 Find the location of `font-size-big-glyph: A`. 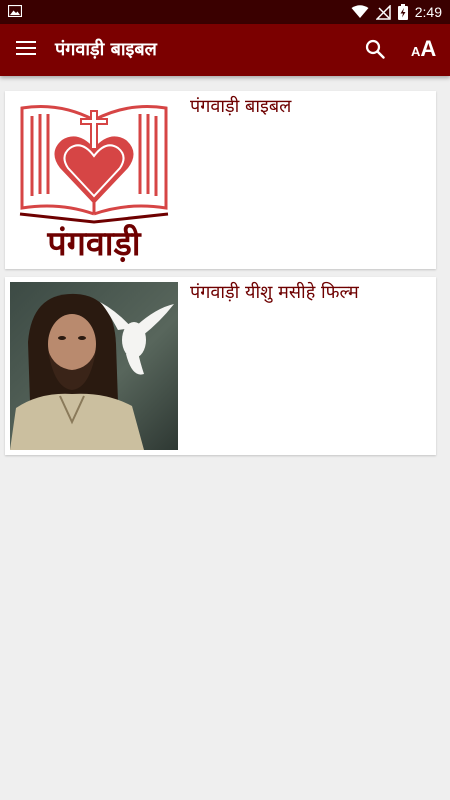

font-size-big-glyph: A is located at coordinates (428, 48).